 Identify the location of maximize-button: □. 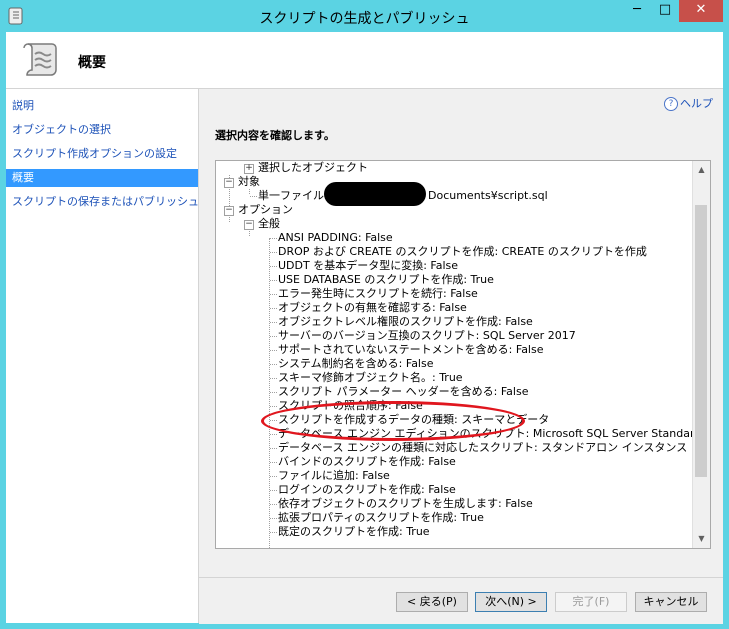
(665, 11).